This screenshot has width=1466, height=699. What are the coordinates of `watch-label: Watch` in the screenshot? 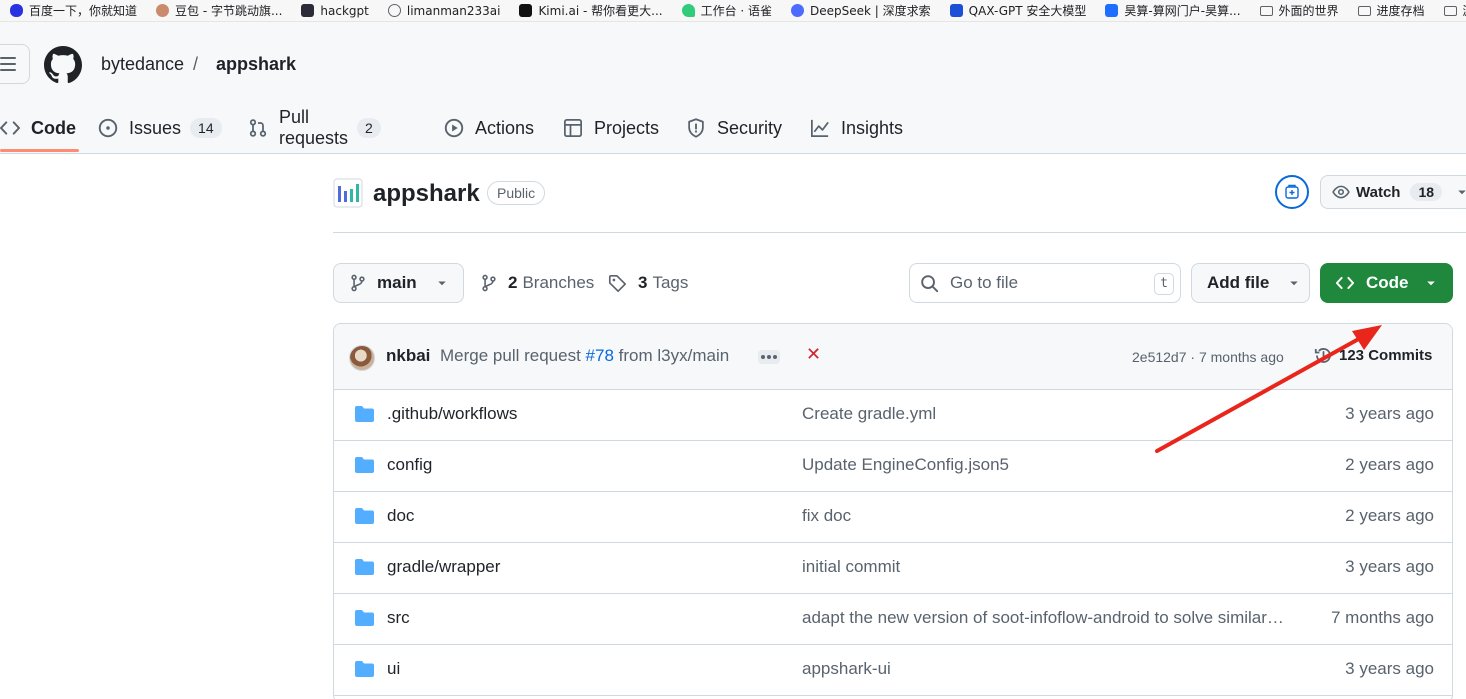 It's located at (1378, 192).